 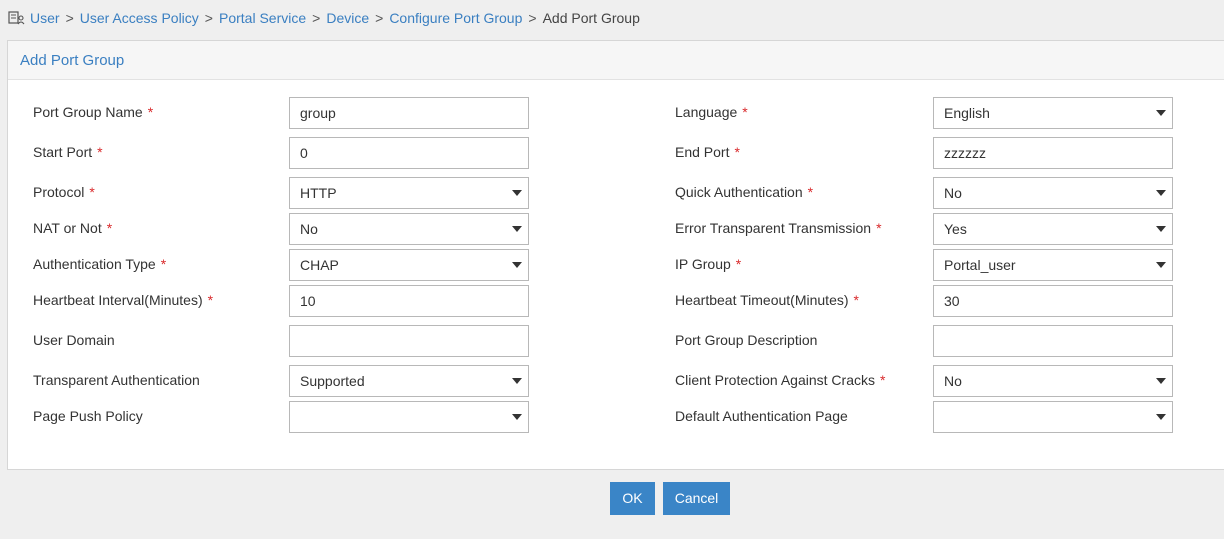 What do you see at coordinates (1053, 265) in the screenshot?
I see `ip-group-select: Portal_user` at bounding box center [1053, 265].